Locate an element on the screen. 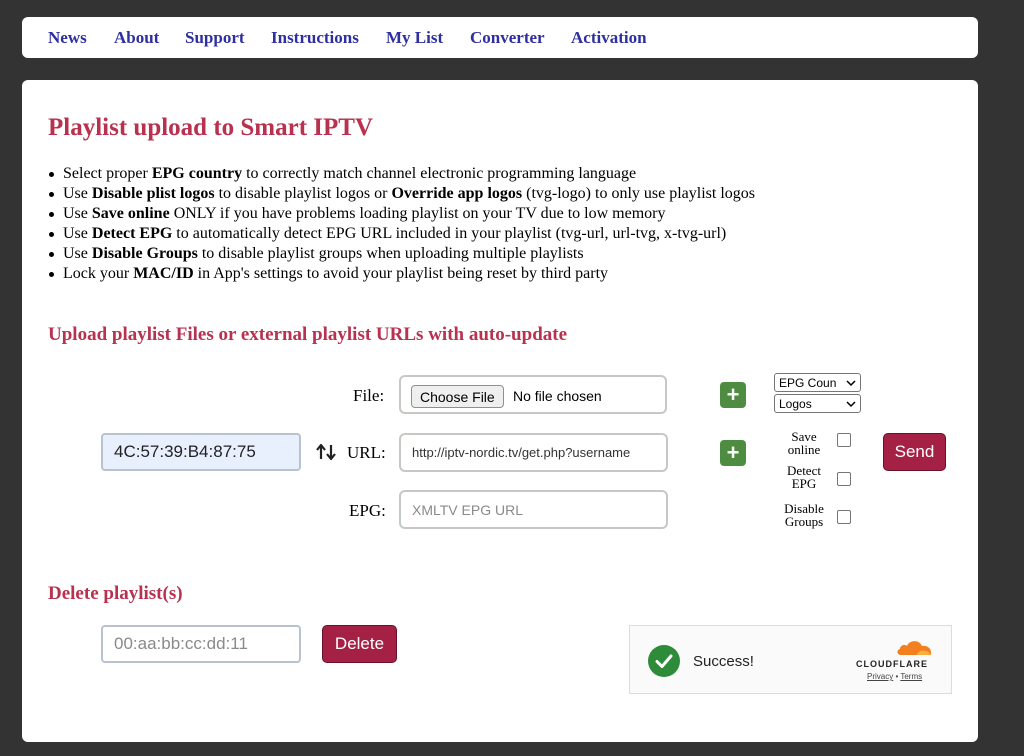 This screenshot has height=756, width=1024. nav-activation: Activation is located at coordinates (609, 38).